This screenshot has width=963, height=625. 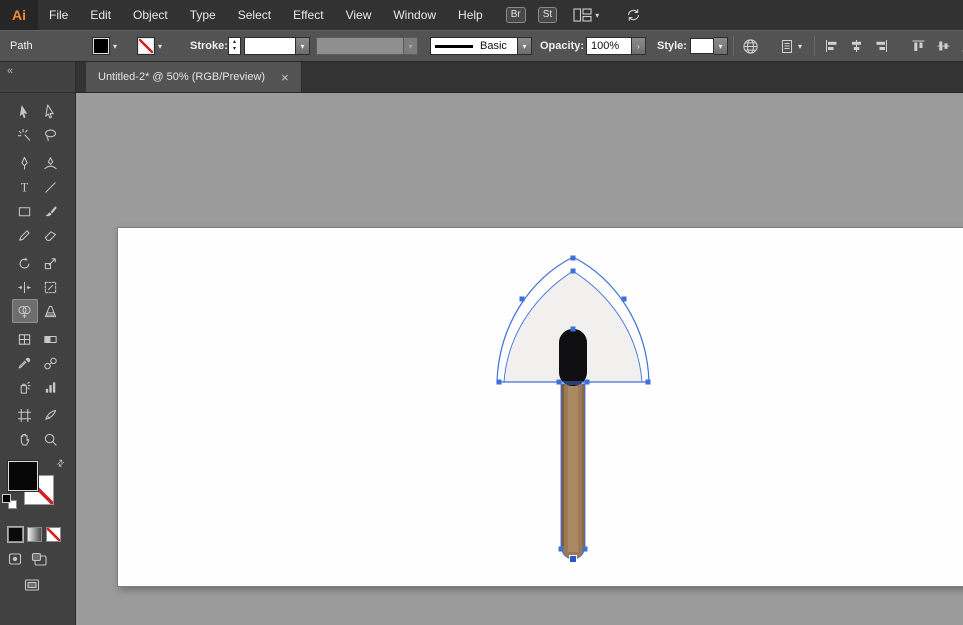 What do you see at coordinates (702, 46) in the screenshot?
I see `style-swatch` at bounding box center [702, 46].